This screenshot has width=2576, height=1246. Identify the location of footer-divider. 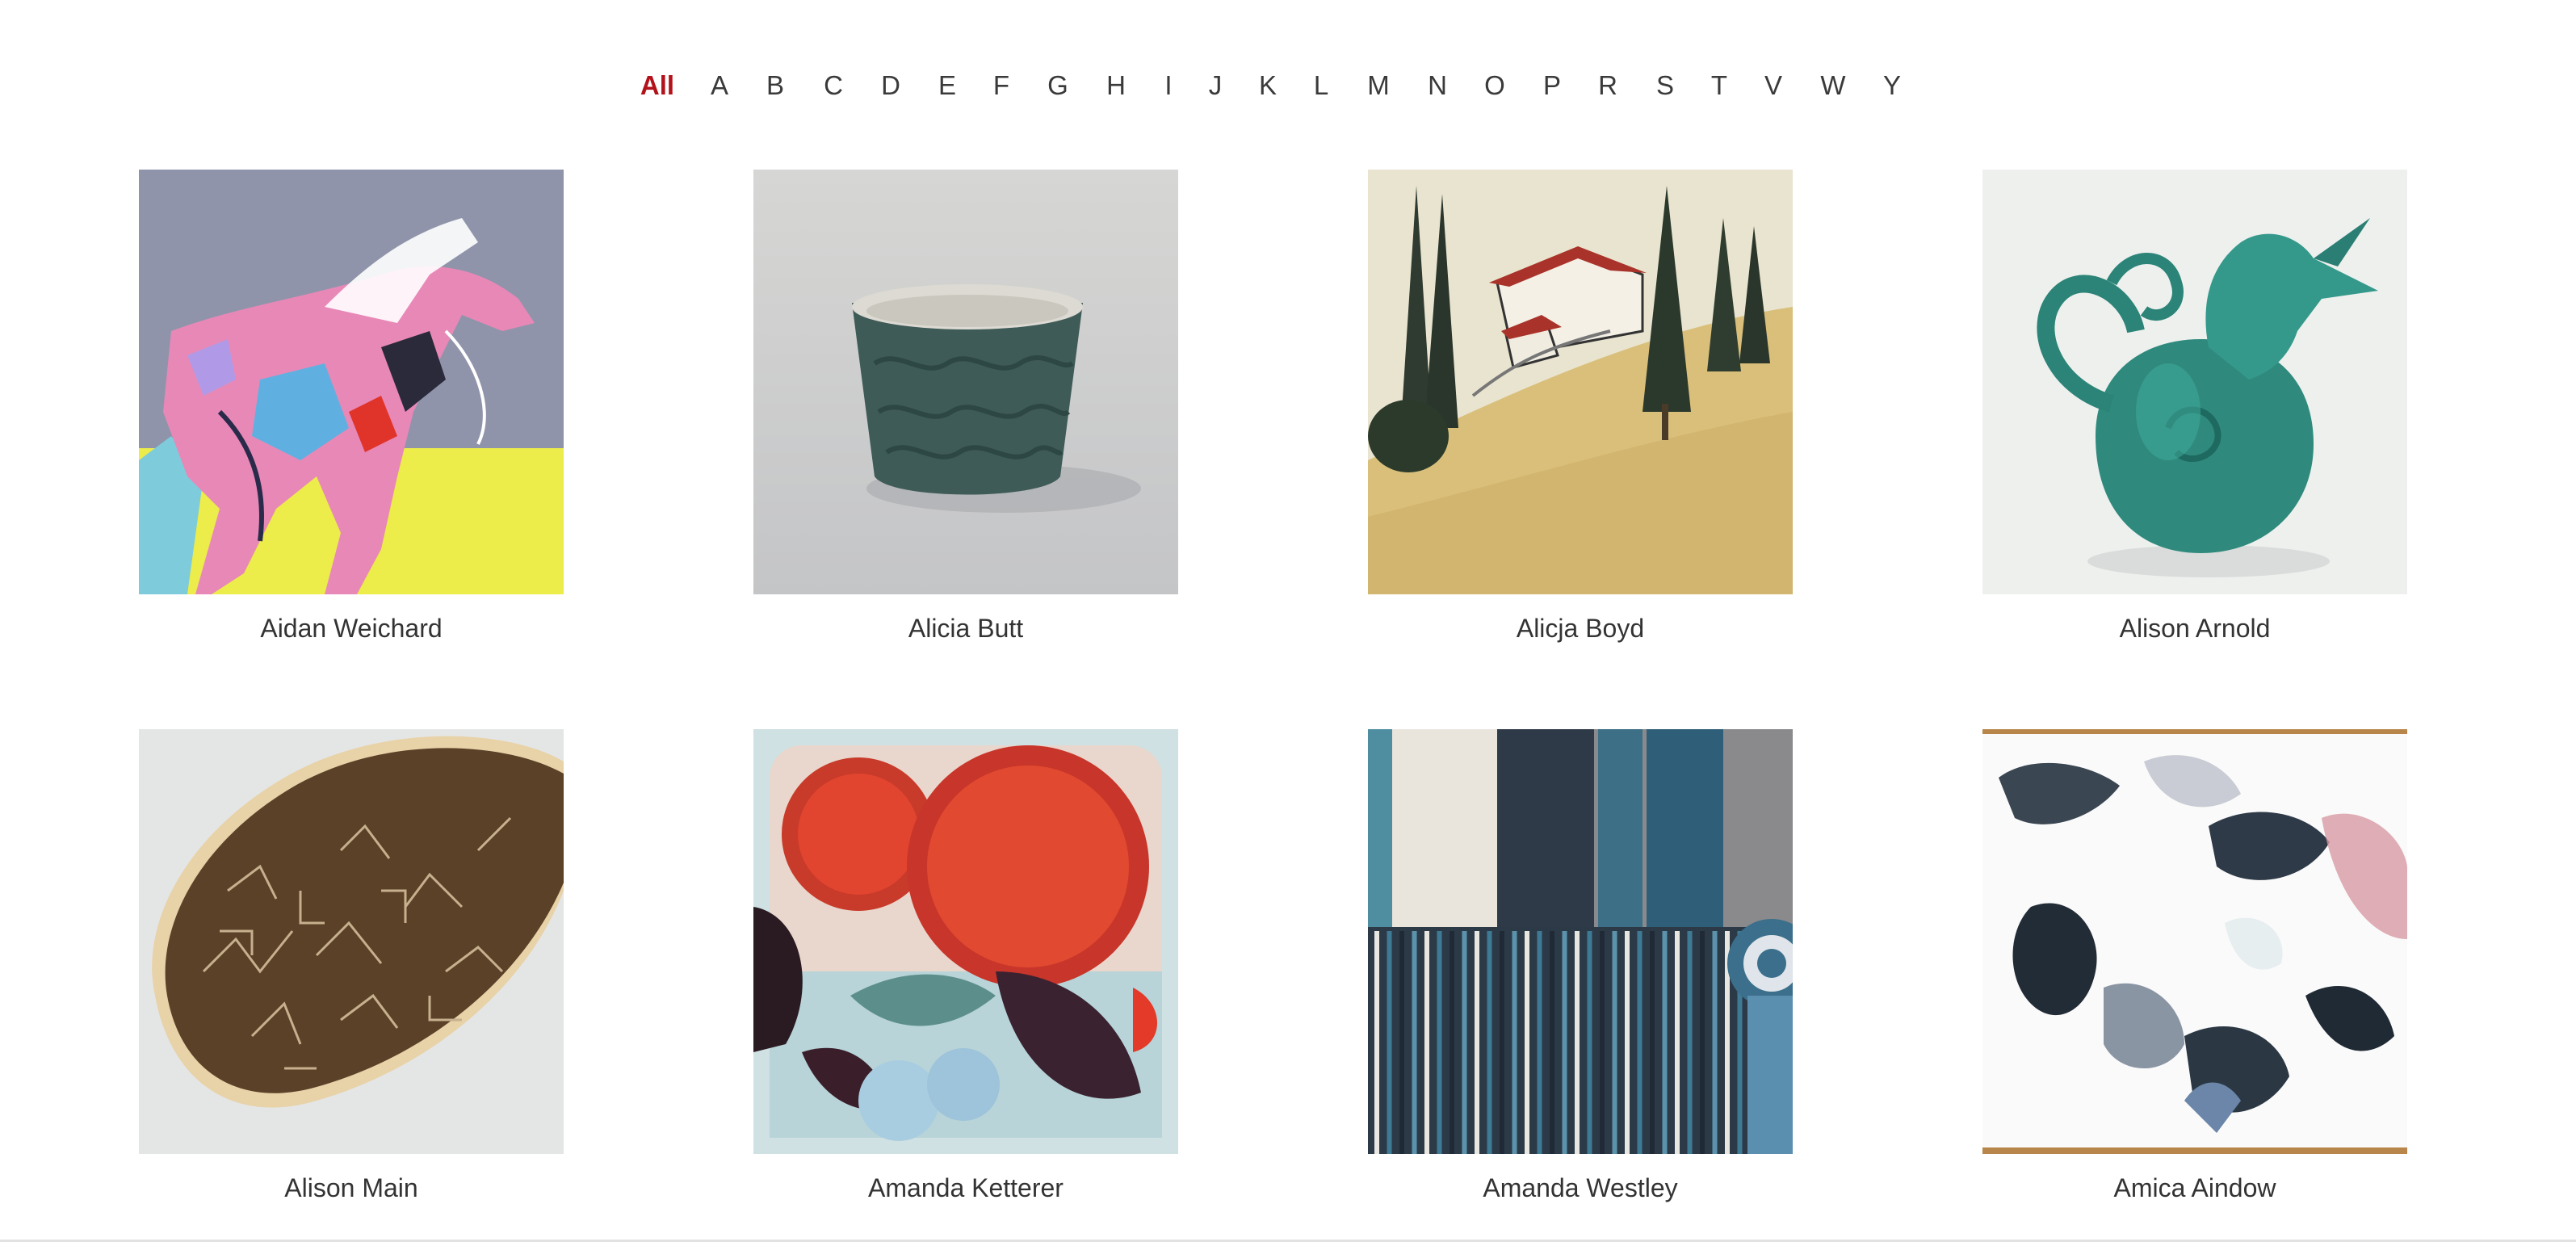
(1288, 1241).